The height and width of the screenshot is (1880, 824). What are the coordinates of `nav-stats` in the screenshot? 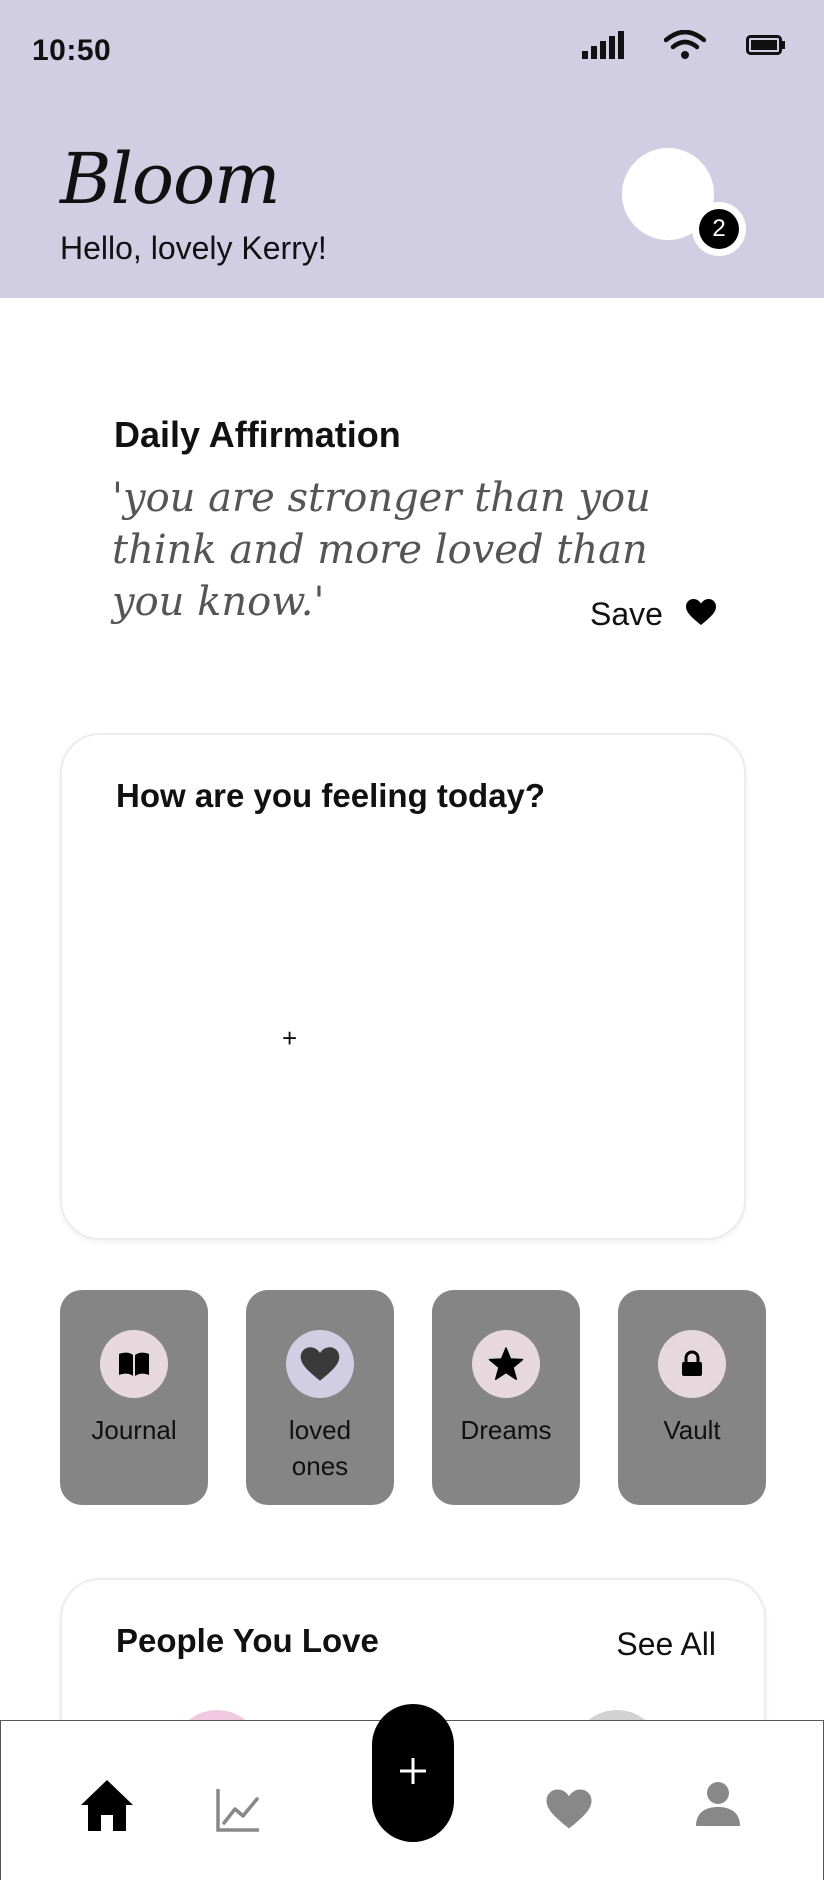 It's located at (238, 1812).